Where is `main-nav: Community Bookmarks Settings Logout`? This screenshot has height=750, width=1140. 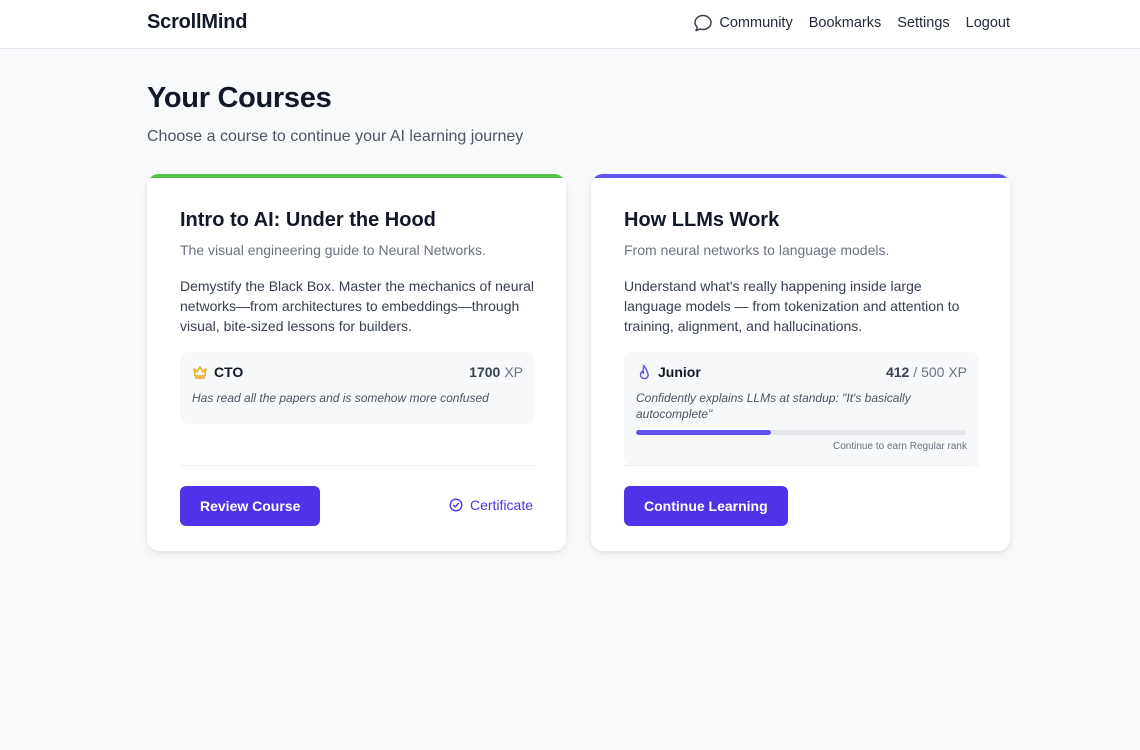
main-nav: Community Bookmarks Settings Logout is located at coordinates (851, 23).